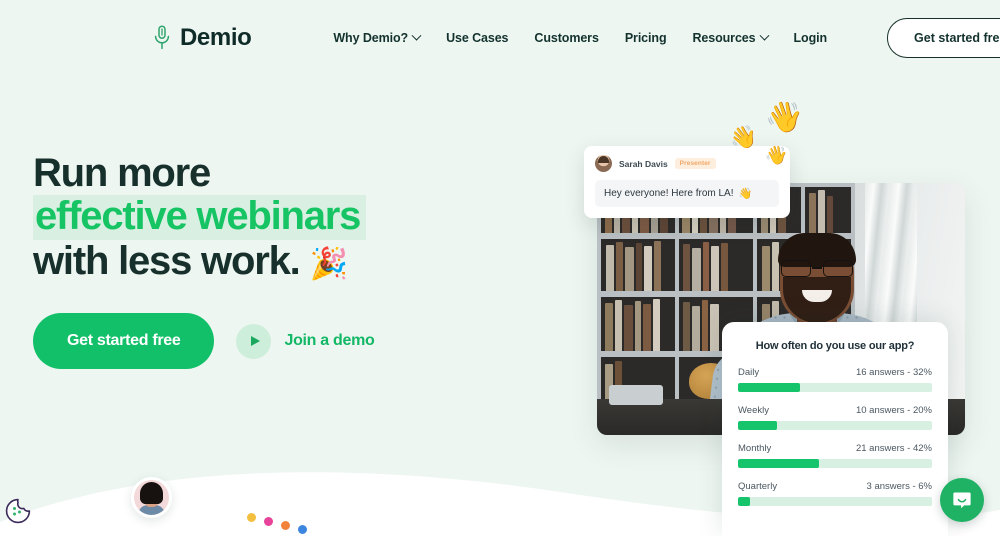 This screenshot has height=536, width=1000. I want to click on nav-item-login: Login, so click(811, 38).